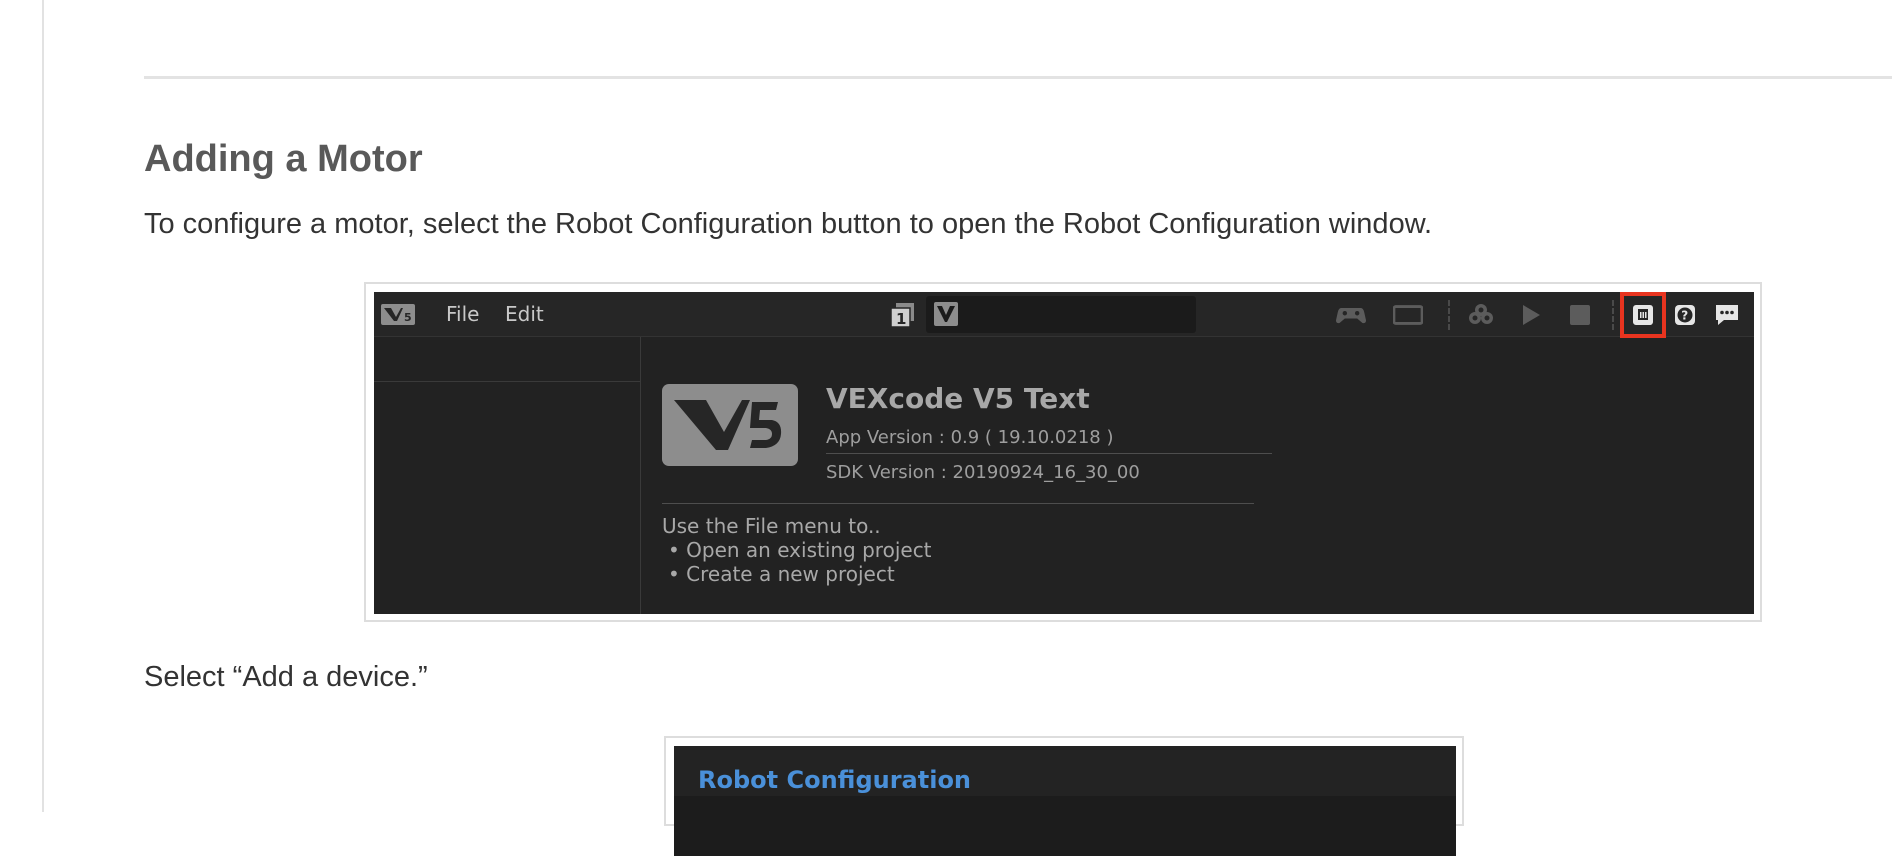  What do you see at coordinates (1727, 315) in the screenshot?
I see `feedback-icon` at bounding box center [1727, 315].